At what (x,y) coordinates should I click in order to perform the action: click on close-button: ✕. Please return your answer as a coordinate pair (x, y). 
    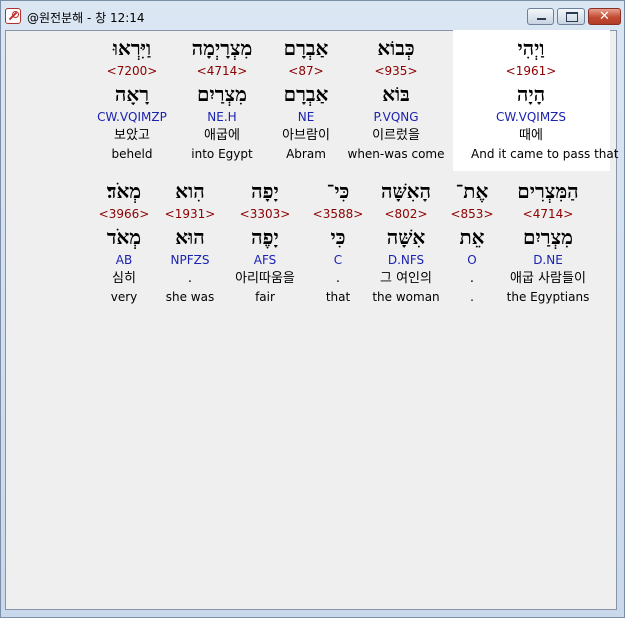
    Looking at the image, I should click on (604, 16).